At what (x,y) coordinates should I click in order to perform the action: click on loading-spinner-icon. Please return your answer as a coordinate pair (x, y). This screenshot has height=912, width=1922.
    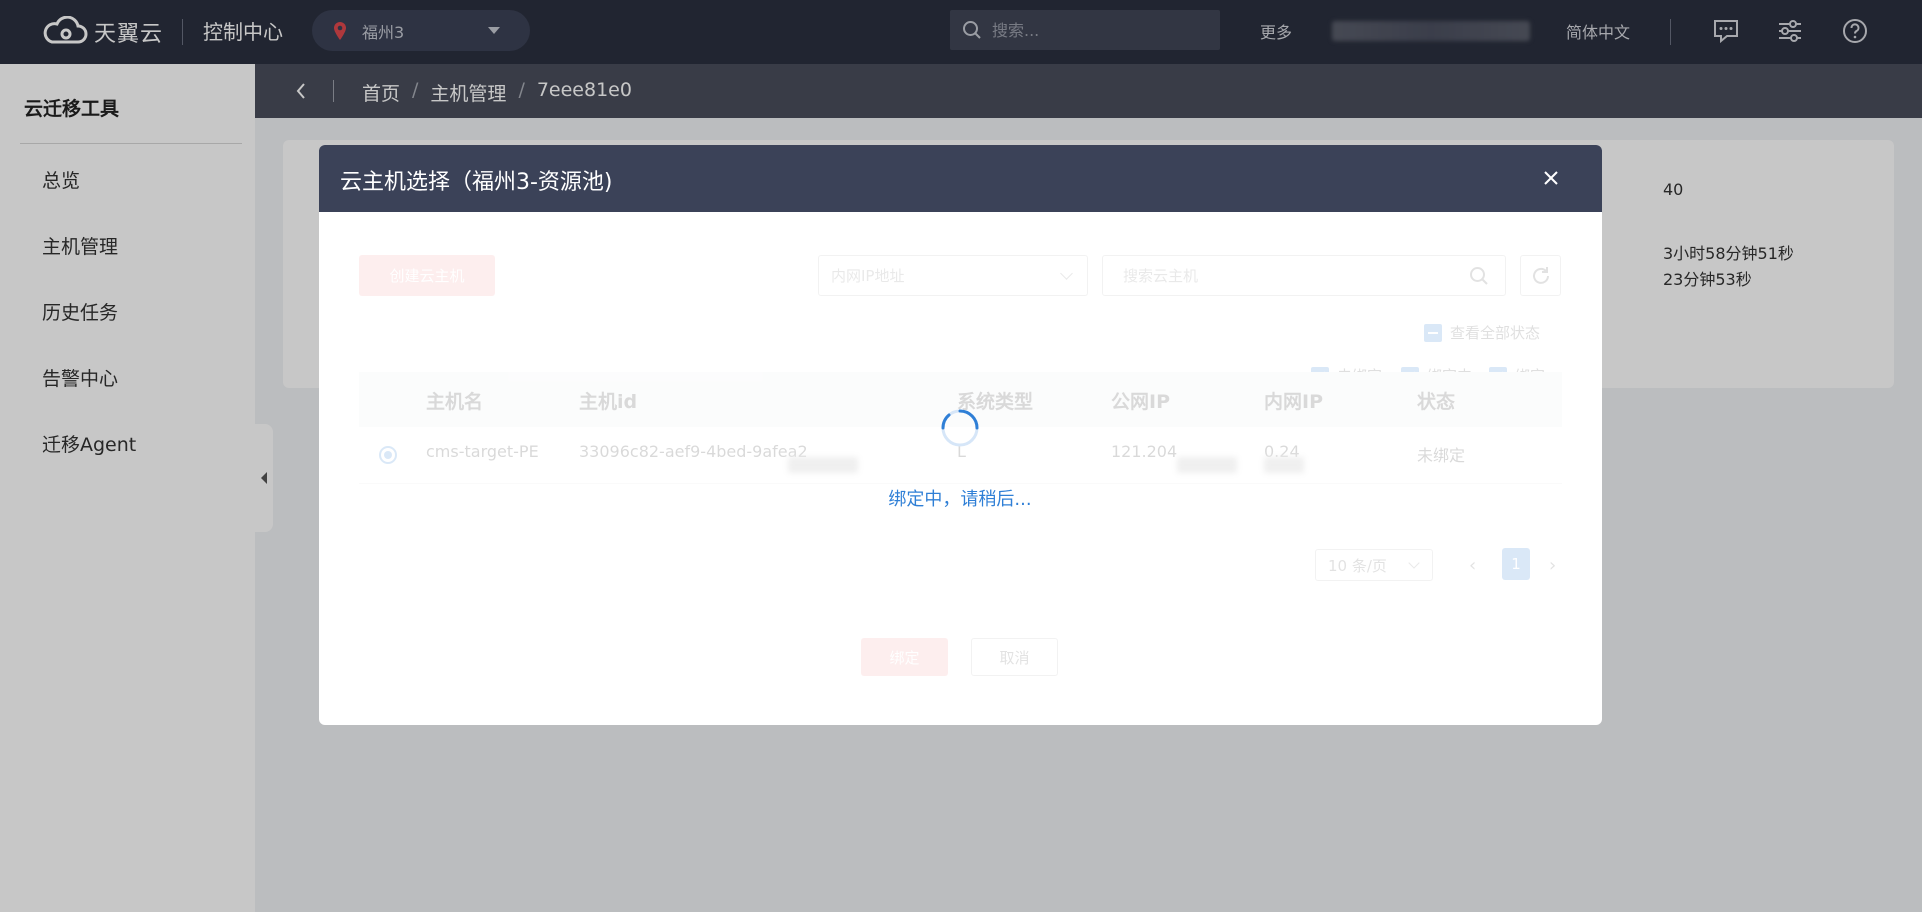
    Looking at the image, I should click on (960, 428).